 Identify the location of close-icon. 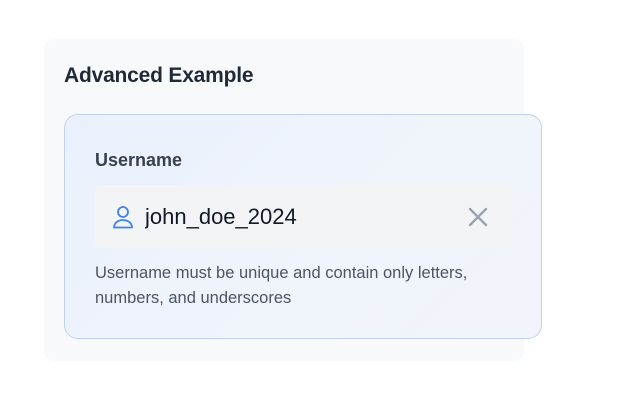
(478, 217).